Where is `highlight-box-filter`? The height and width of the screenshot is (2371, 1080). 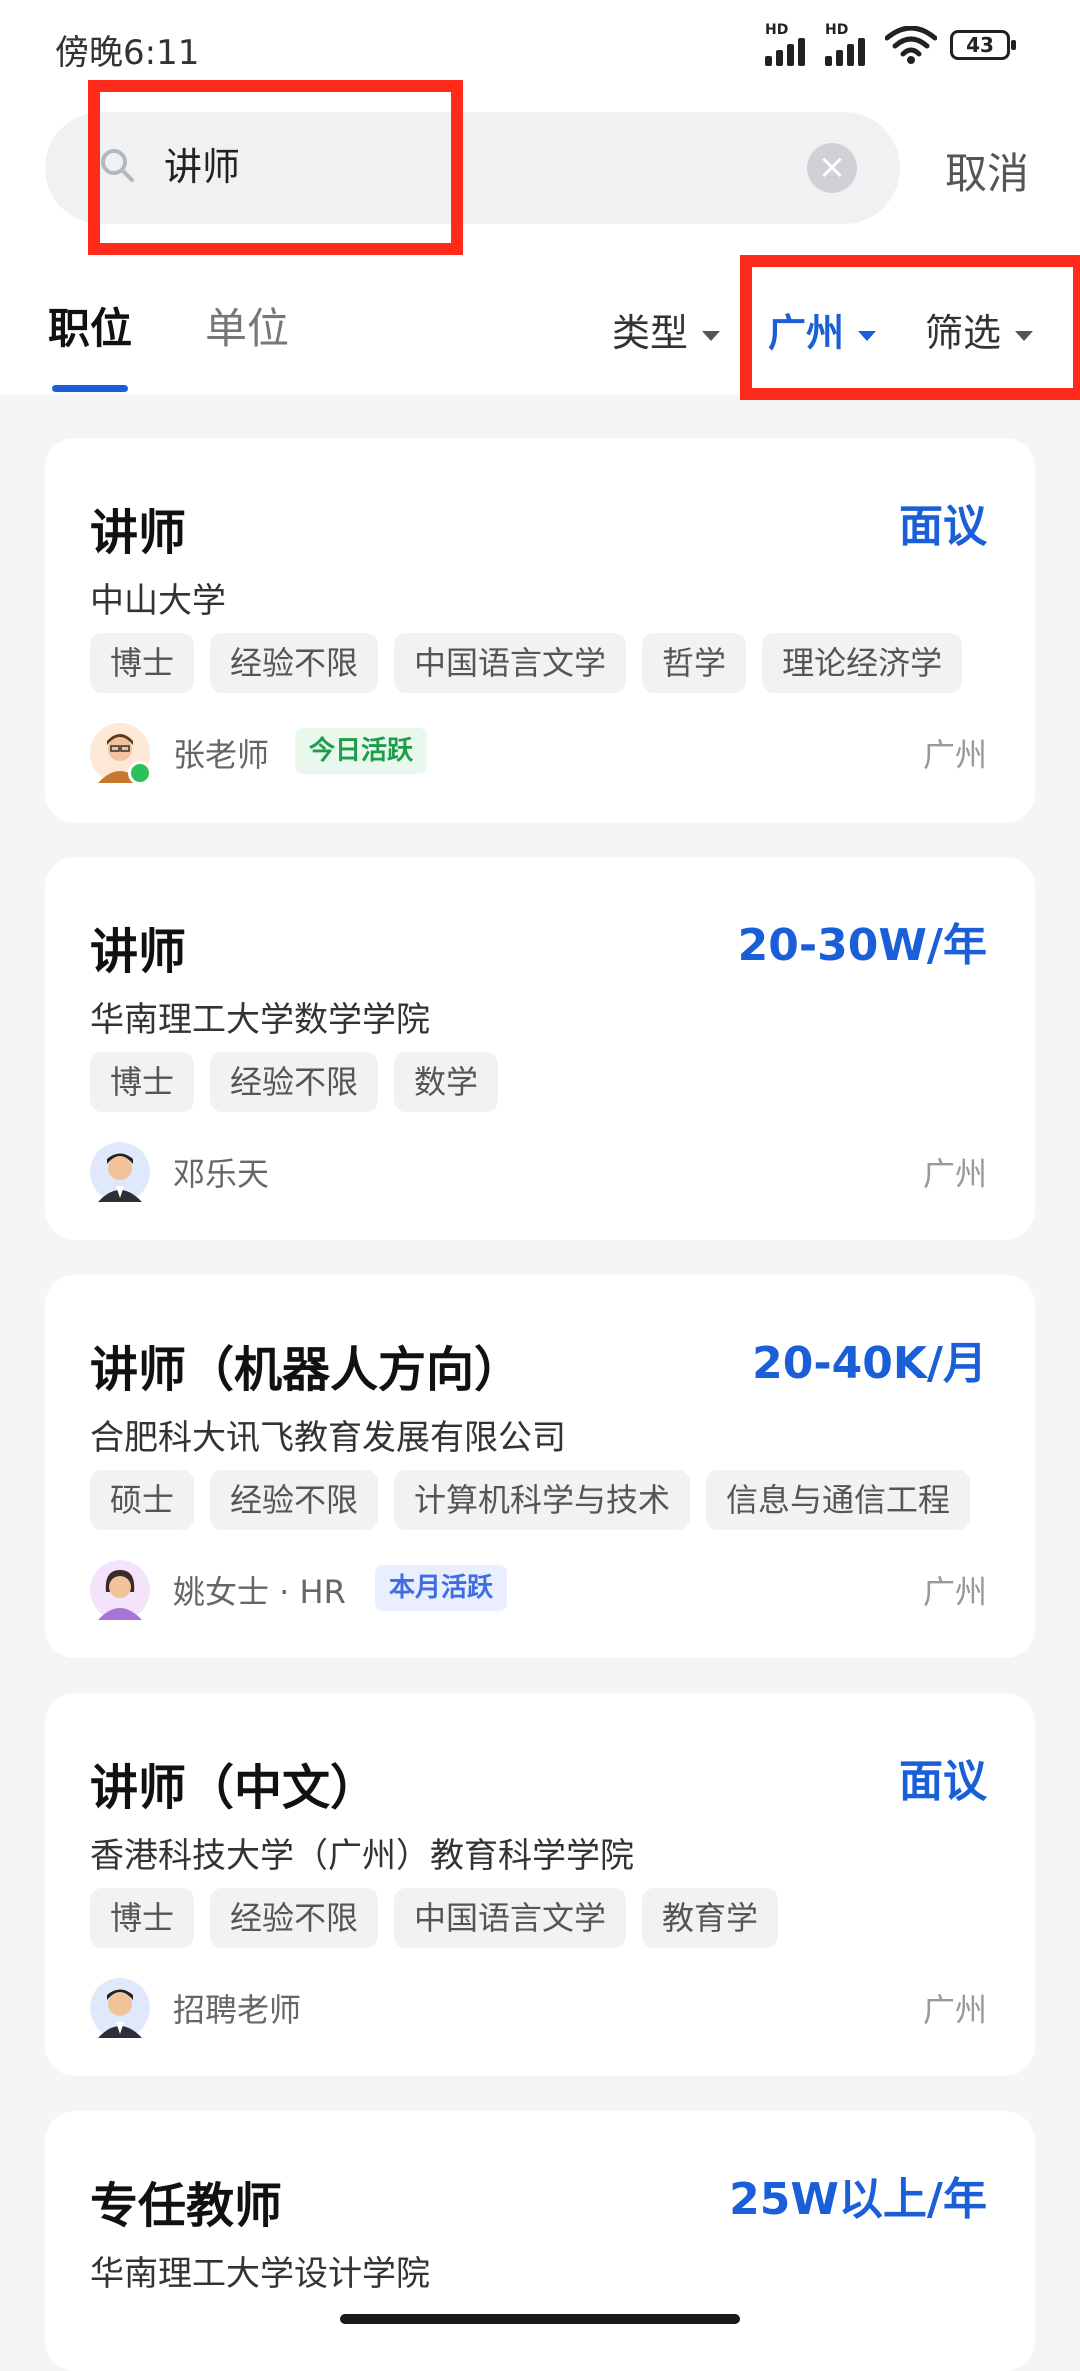 highlight-box-filter is located at coordinates (910, 327).